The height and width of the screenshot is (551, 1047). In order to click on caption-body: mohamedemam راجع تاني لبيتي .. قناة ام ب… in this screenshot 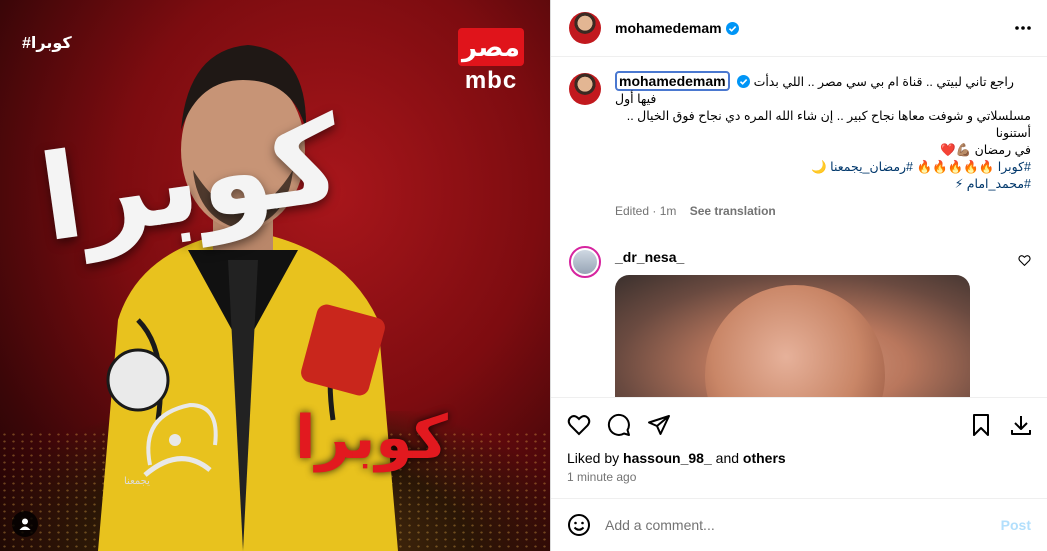, I will do `click(823, 145)`.